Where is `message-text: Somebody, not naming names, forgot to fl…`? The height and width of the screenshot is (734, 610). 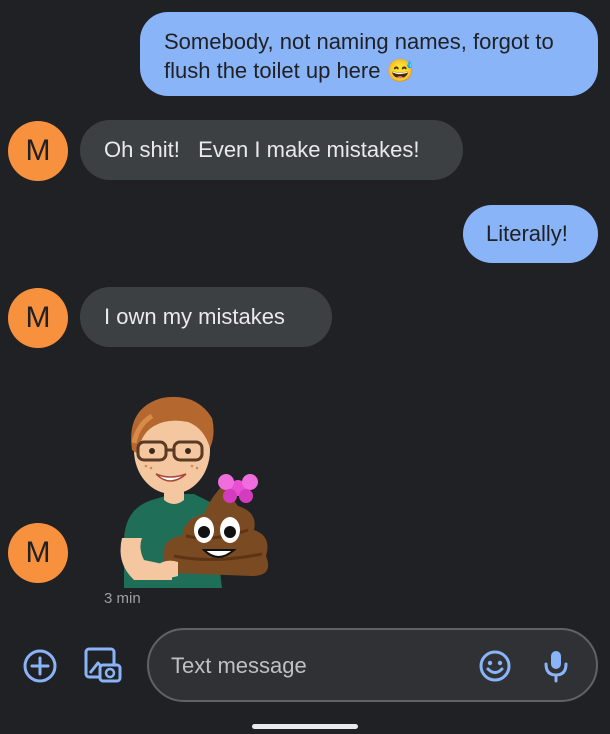 message-text: Somebody, not naming names, forgot to fl… is located at coordinates (359, 56).